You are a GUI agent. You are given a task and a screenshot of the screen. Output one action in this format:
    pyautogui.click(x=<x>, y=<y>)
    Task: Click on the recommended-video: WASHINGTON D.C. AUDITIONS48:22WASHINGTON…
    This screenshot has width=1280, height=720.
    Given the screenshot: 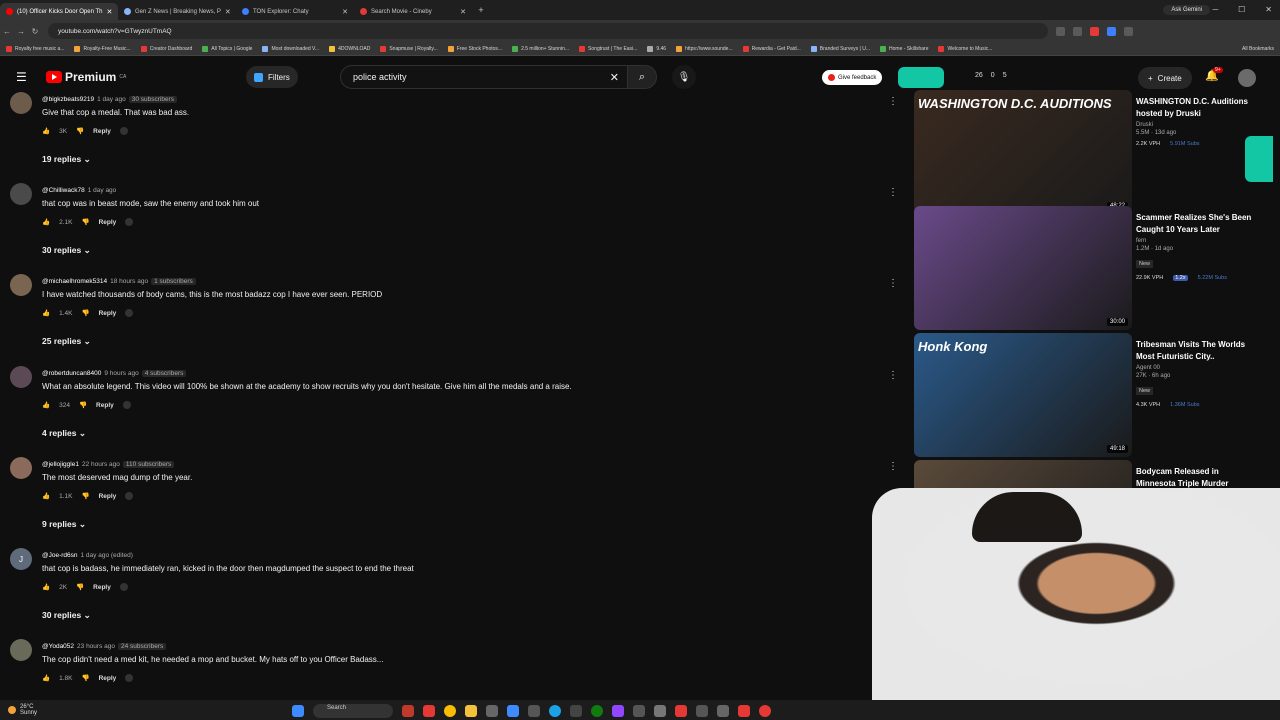 What is the action you would take?
    pyautogui.click(x=1094, y=152)
    